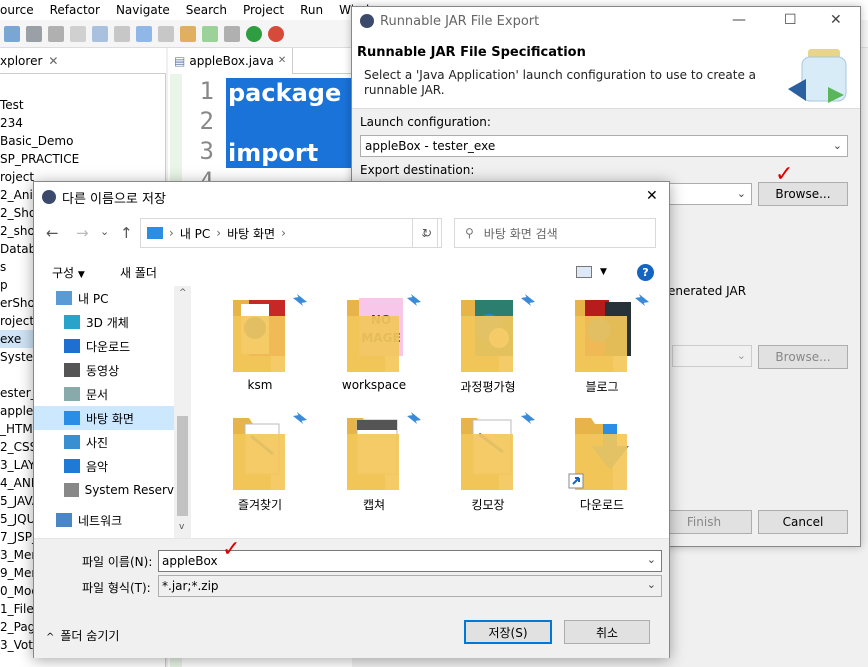 This screenshot has width=868, height=667. Describe the element at coordinates (72, 370) in the screenshot. I see `video-icon` at that location.